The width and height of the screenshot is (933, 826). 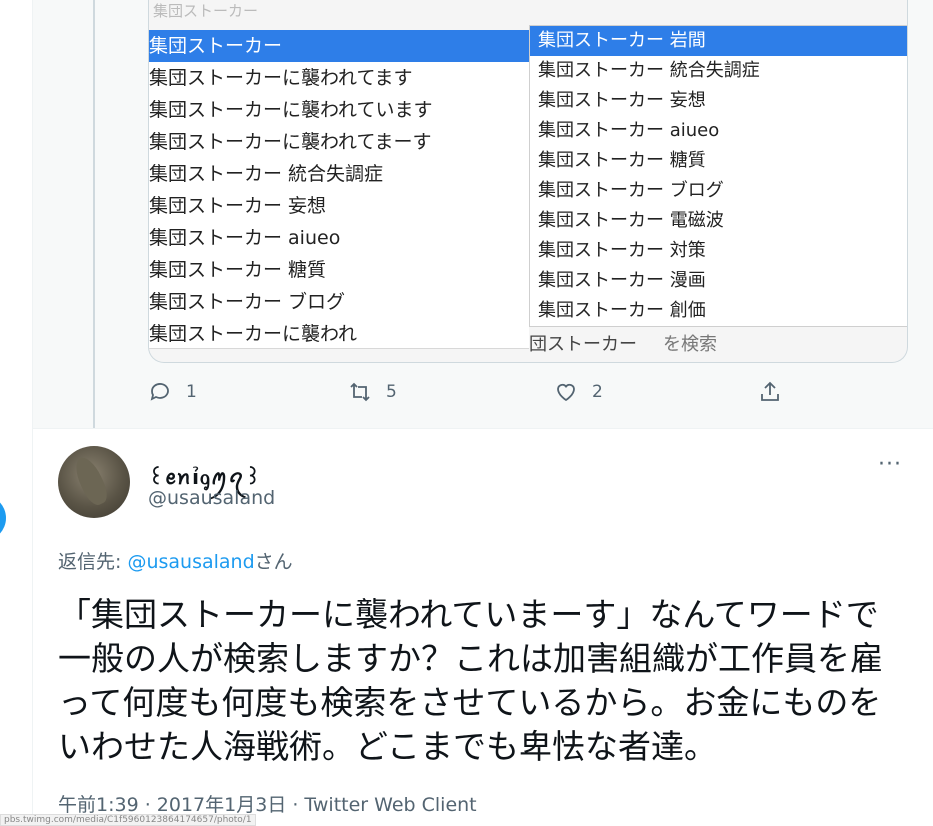 What do you see at coordinates (211, 498) in the screenshot?
I see `user-handle: @usausaland` at bounding box center [211, 498].